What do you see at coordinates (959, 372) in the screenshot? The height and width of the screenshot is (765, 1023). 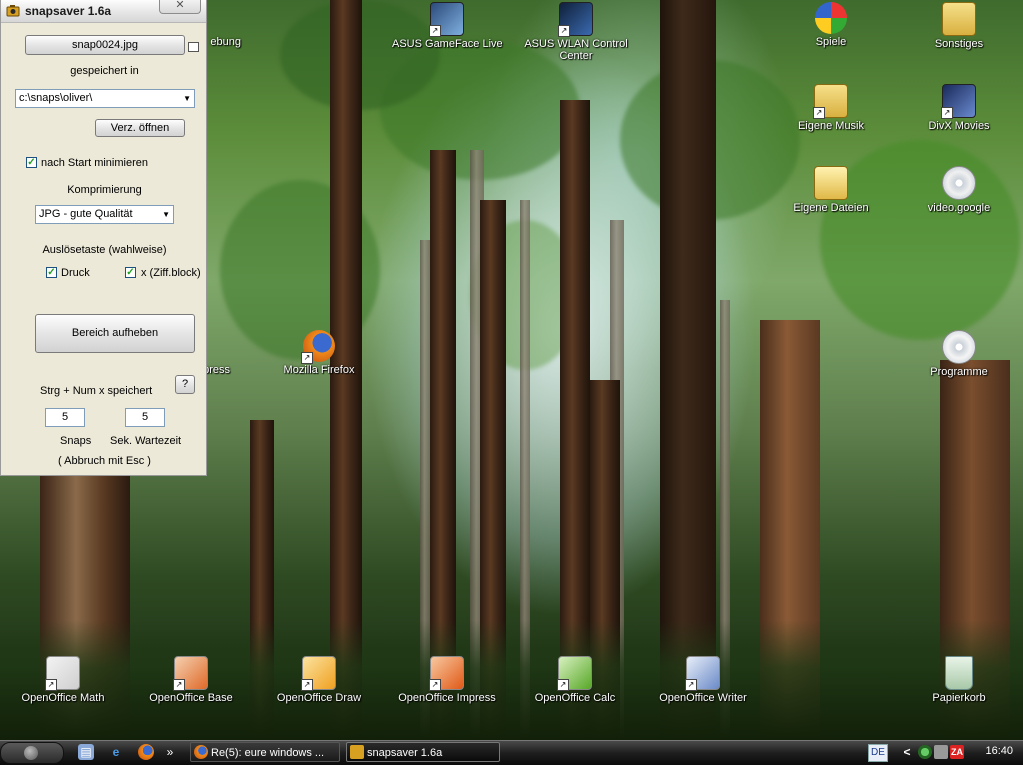 I see `desktop-icon-label: Programme` at bounding box center [959, 372].